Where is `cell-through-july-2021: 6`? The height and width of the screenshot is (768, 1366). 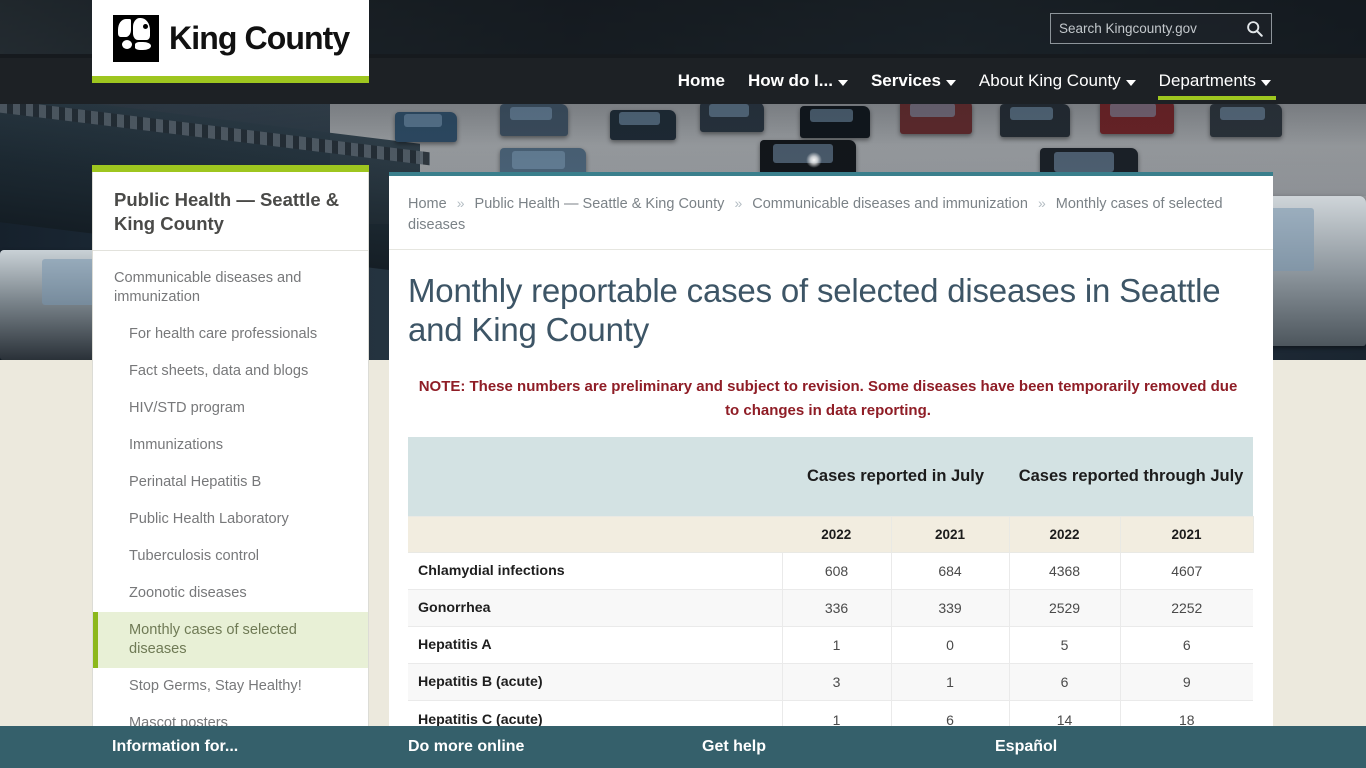
cell-through-july-2021: 6 is located at coordinates (1187, 645).